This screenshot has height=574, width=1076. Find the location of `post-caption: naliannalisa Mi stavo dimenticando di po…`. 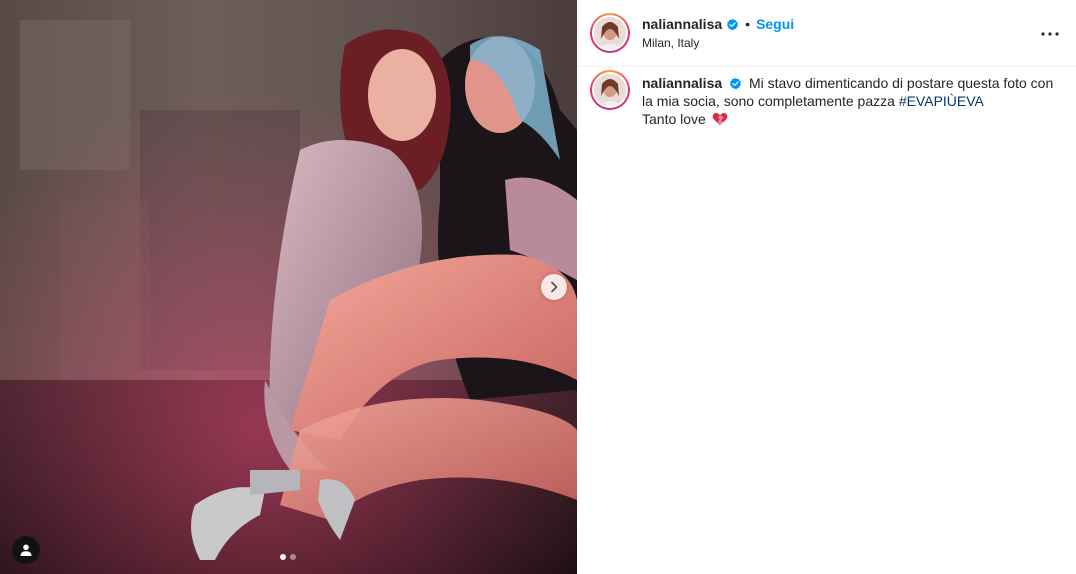

post-caption: naliannalisa Mi stavo dimenticando di po… is located at coordinates (826, 97).